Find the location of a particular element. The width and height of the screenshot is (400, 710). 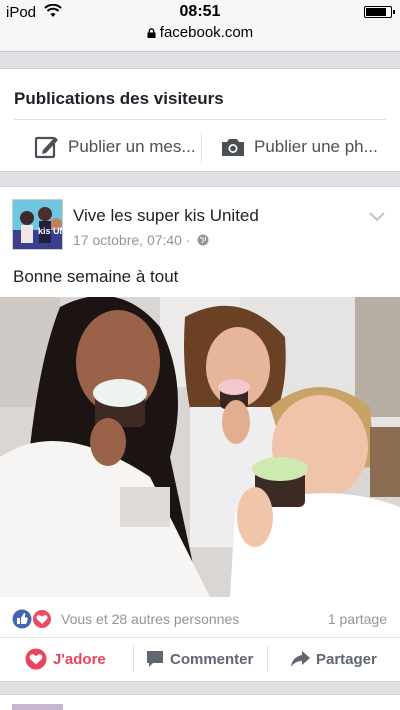

post-actions: J'adore Commenter Partager is located at coordinates (200, 658).